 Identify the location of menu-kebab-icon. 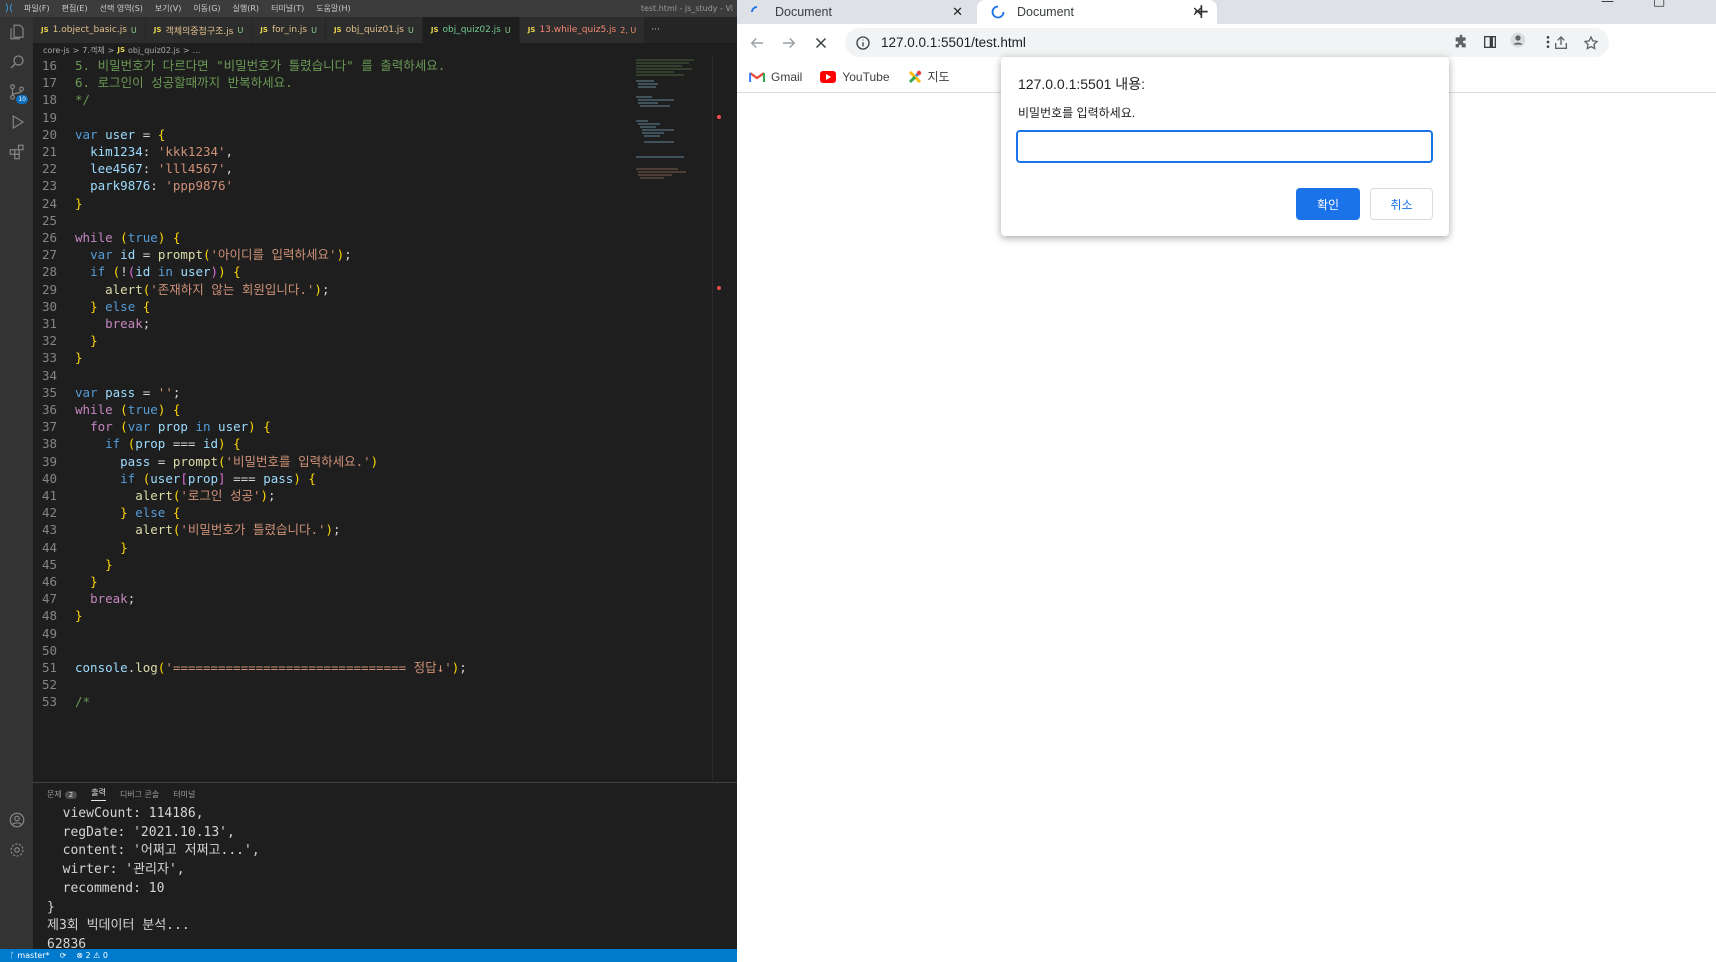
(1548, 44).